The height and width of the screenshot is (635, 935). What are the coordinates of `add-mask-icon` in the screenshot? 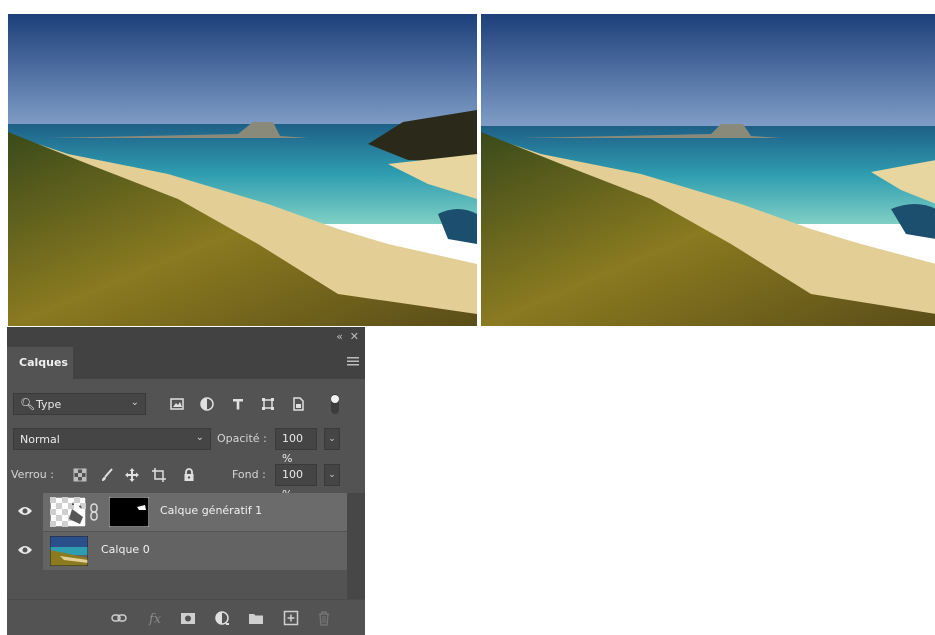 It's located at (188, 618).